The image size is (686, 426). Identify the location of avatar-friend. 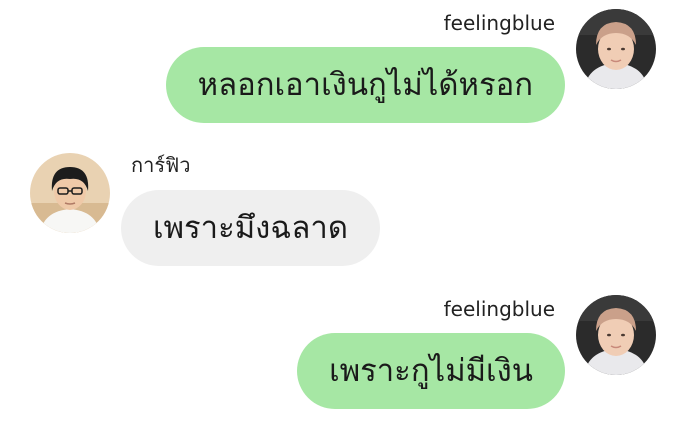
(70, 193).